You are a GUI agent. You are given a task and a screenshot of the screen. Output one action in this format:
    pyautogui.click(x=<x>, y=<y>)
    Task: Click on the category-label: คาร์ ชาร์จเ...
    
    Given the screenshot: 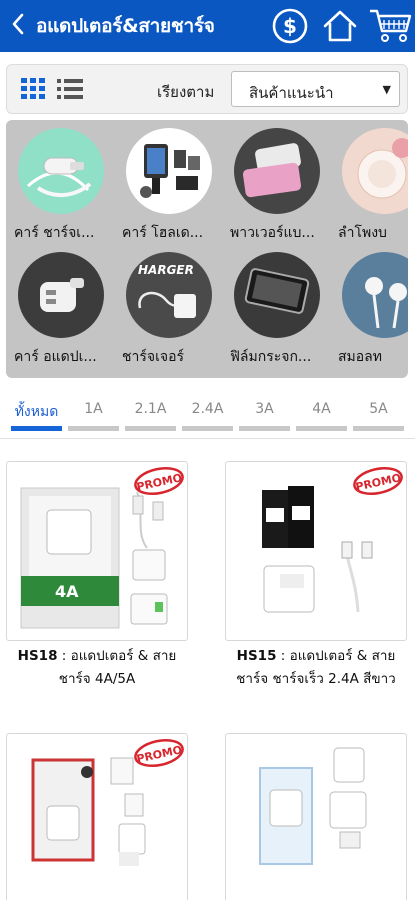 What is the action you would take?
    pyautogui.click(x=54, y=233)
    